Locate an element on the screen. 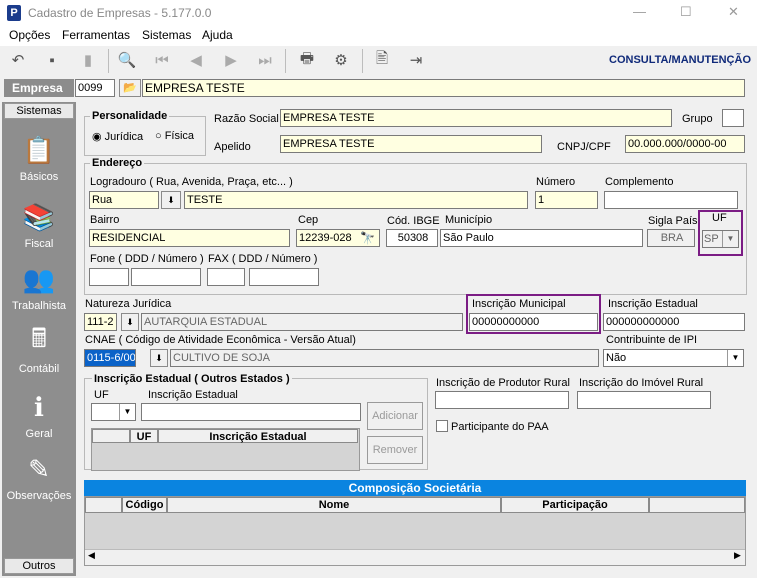  fax-numero-field is located at coordinates (284, 277).